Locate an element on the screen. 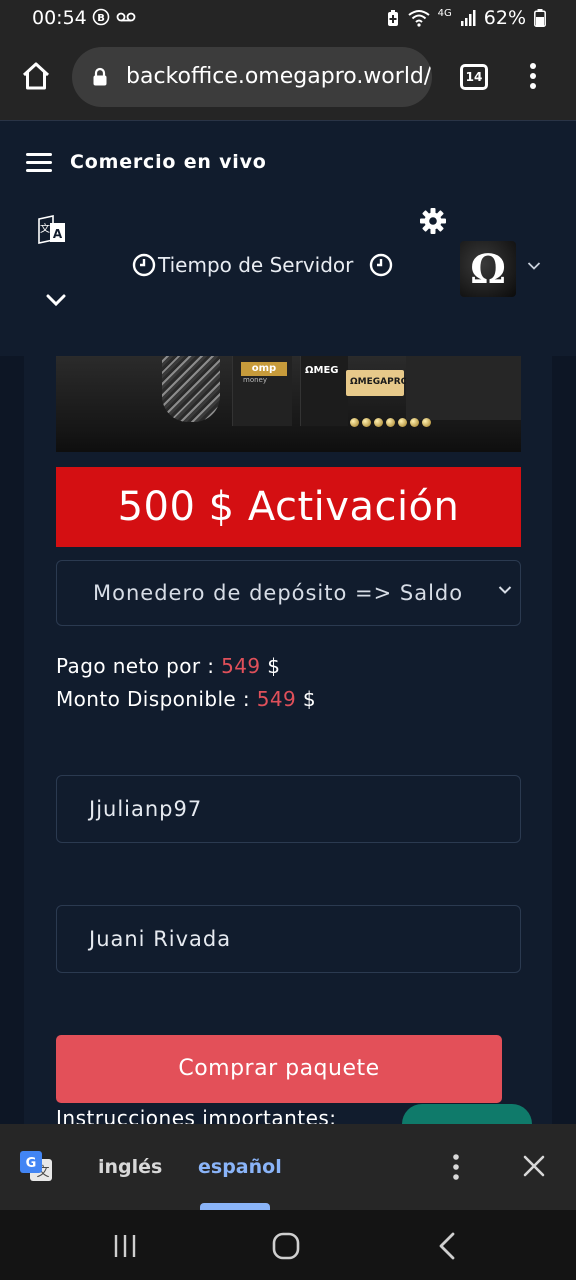 This screenshot has width=576, height=1280. translate-icon: A 文 is located at coordinates (52, 230).